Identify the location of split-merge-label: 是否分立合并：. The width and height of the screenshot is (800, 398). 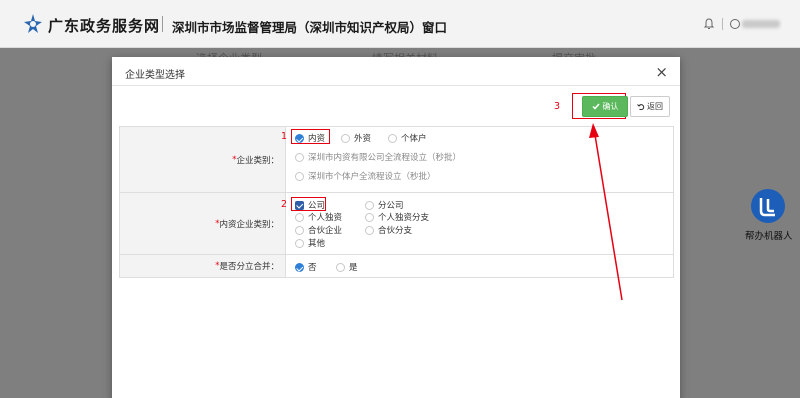
(249, 267).